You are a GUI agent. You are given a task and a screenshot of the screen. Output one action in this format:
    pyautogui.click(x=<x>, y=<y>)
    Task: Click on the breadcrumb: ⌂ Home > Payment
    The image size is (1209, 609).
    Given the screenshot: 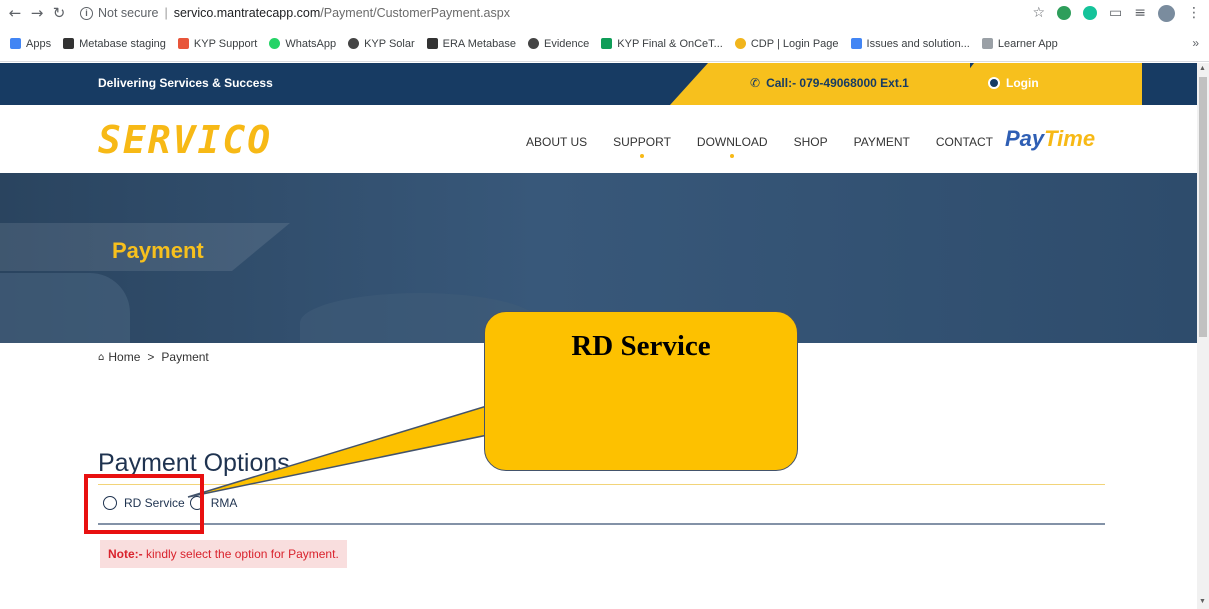 What is the action you would take?
    pyautogui.click(x=153, y=357)
    